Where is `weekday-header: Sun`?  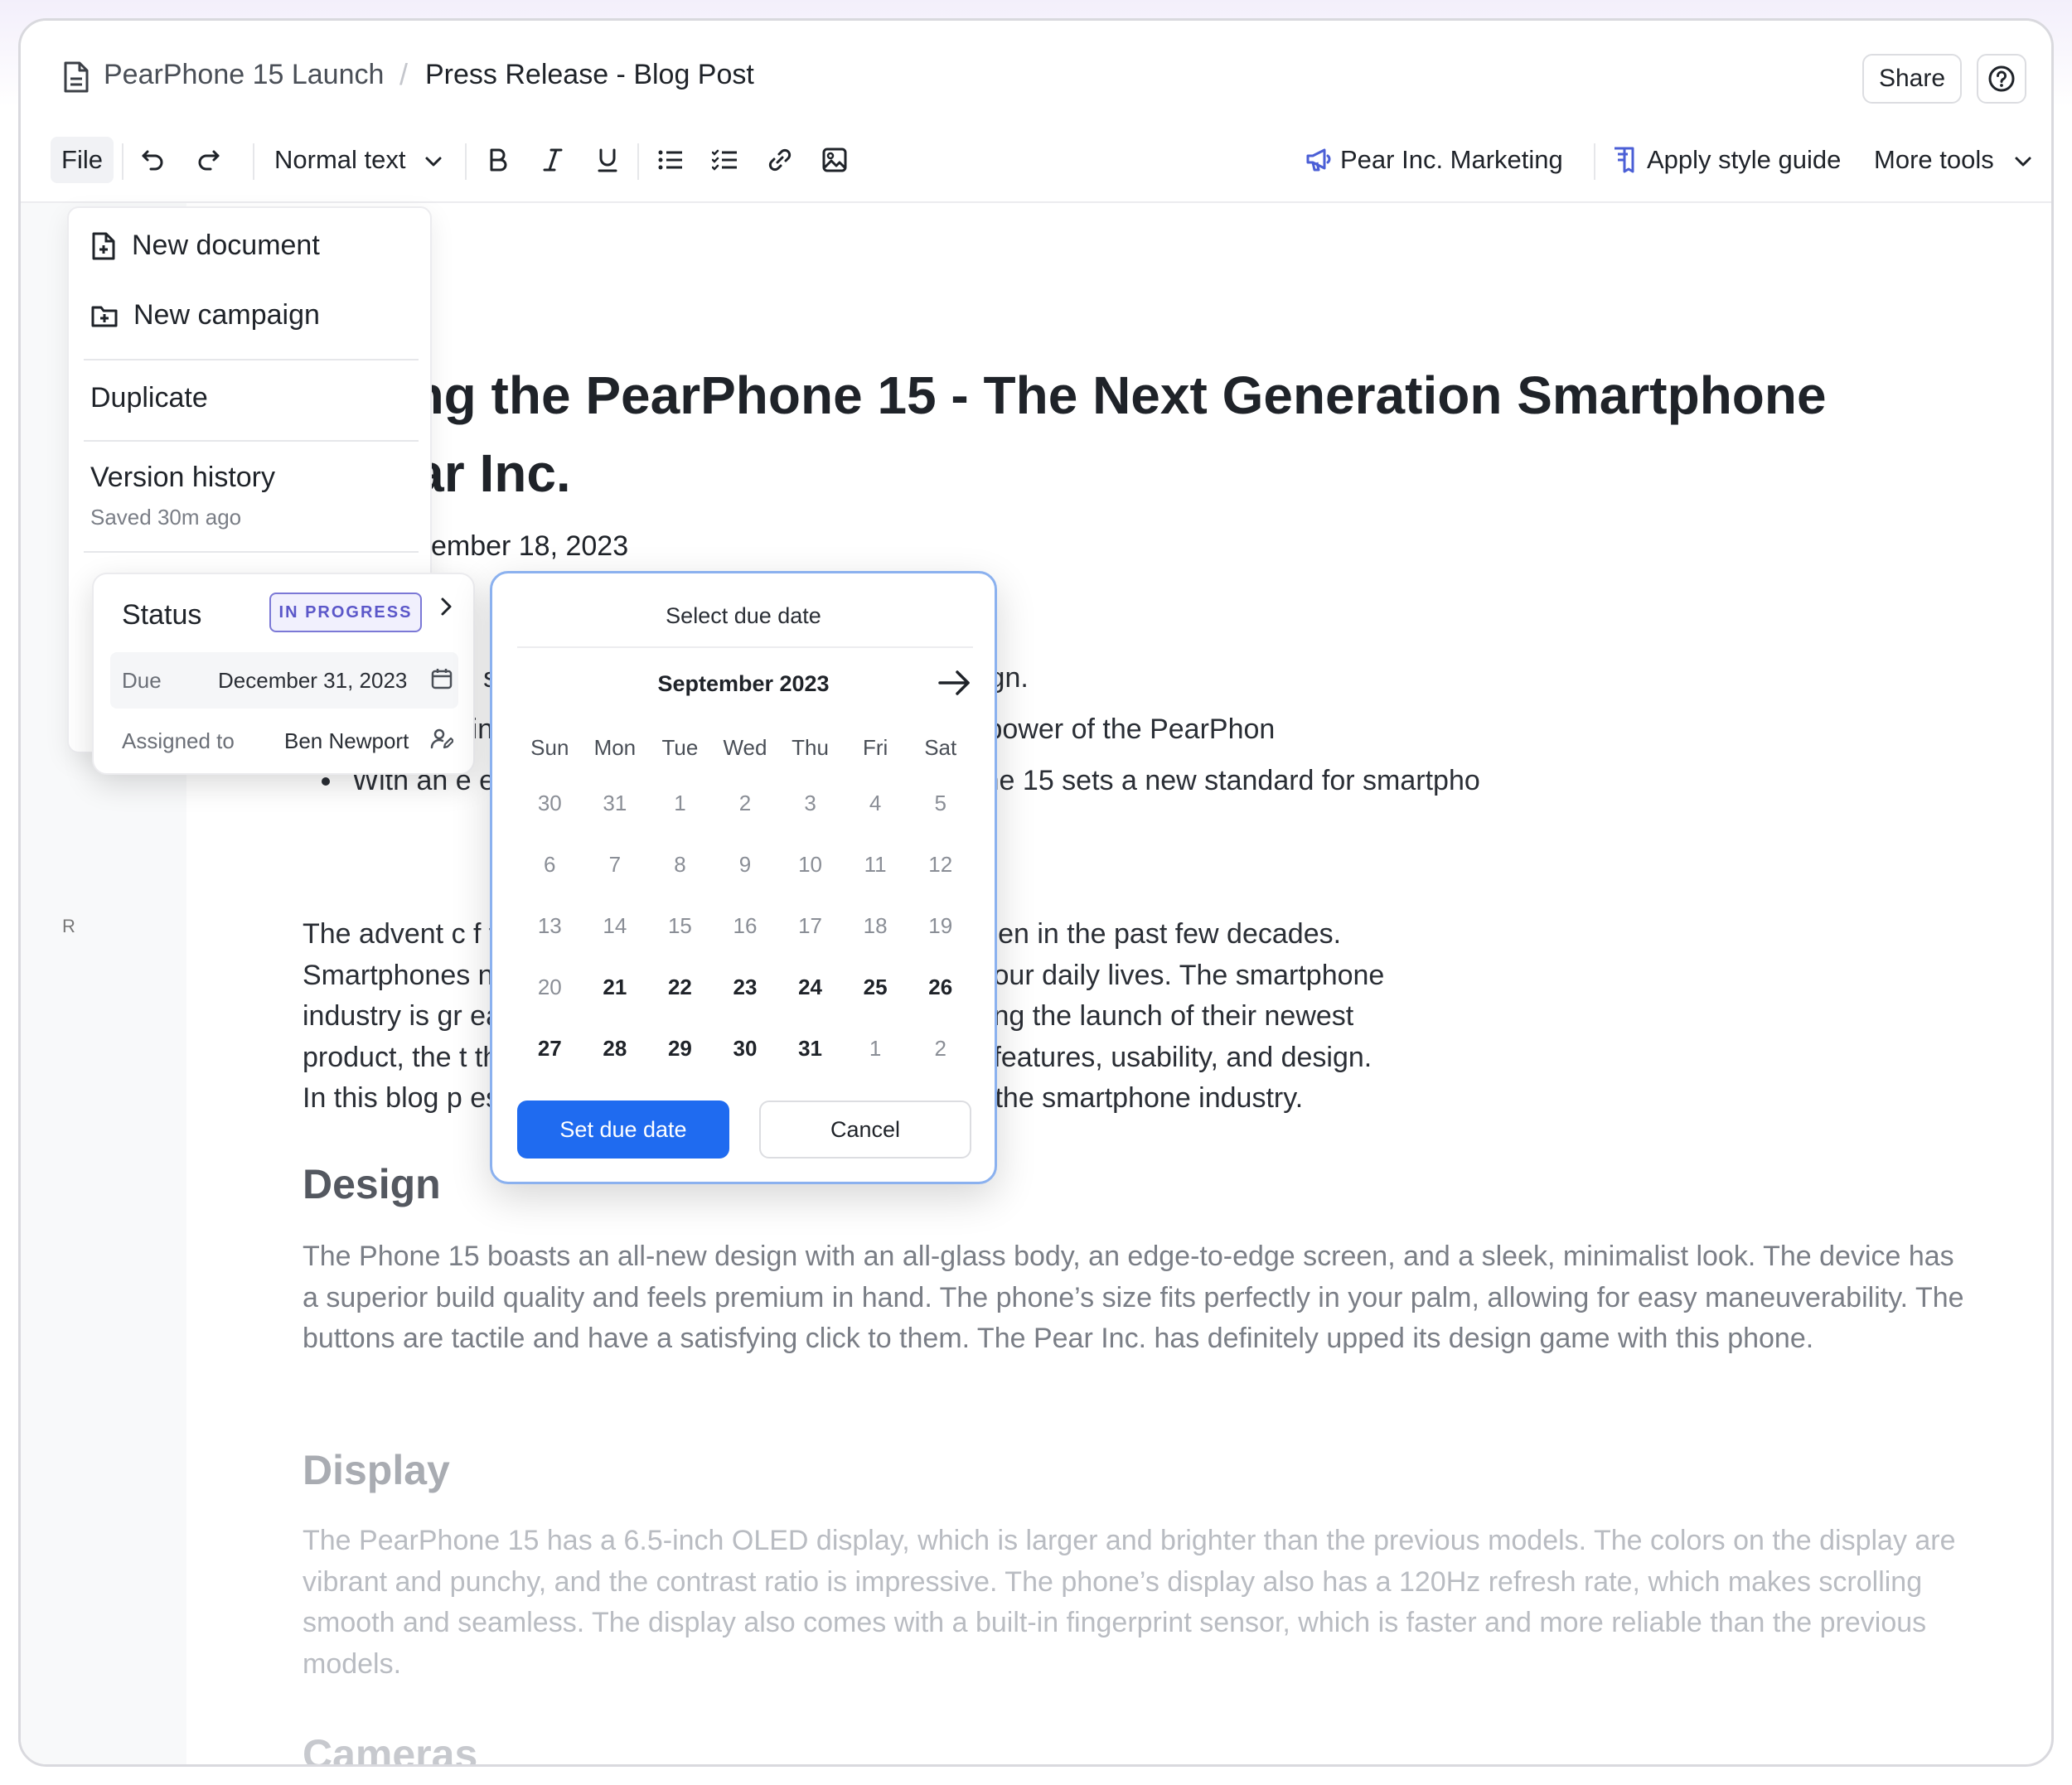
weekday-header: Sun is located at coordinates (549, 747).